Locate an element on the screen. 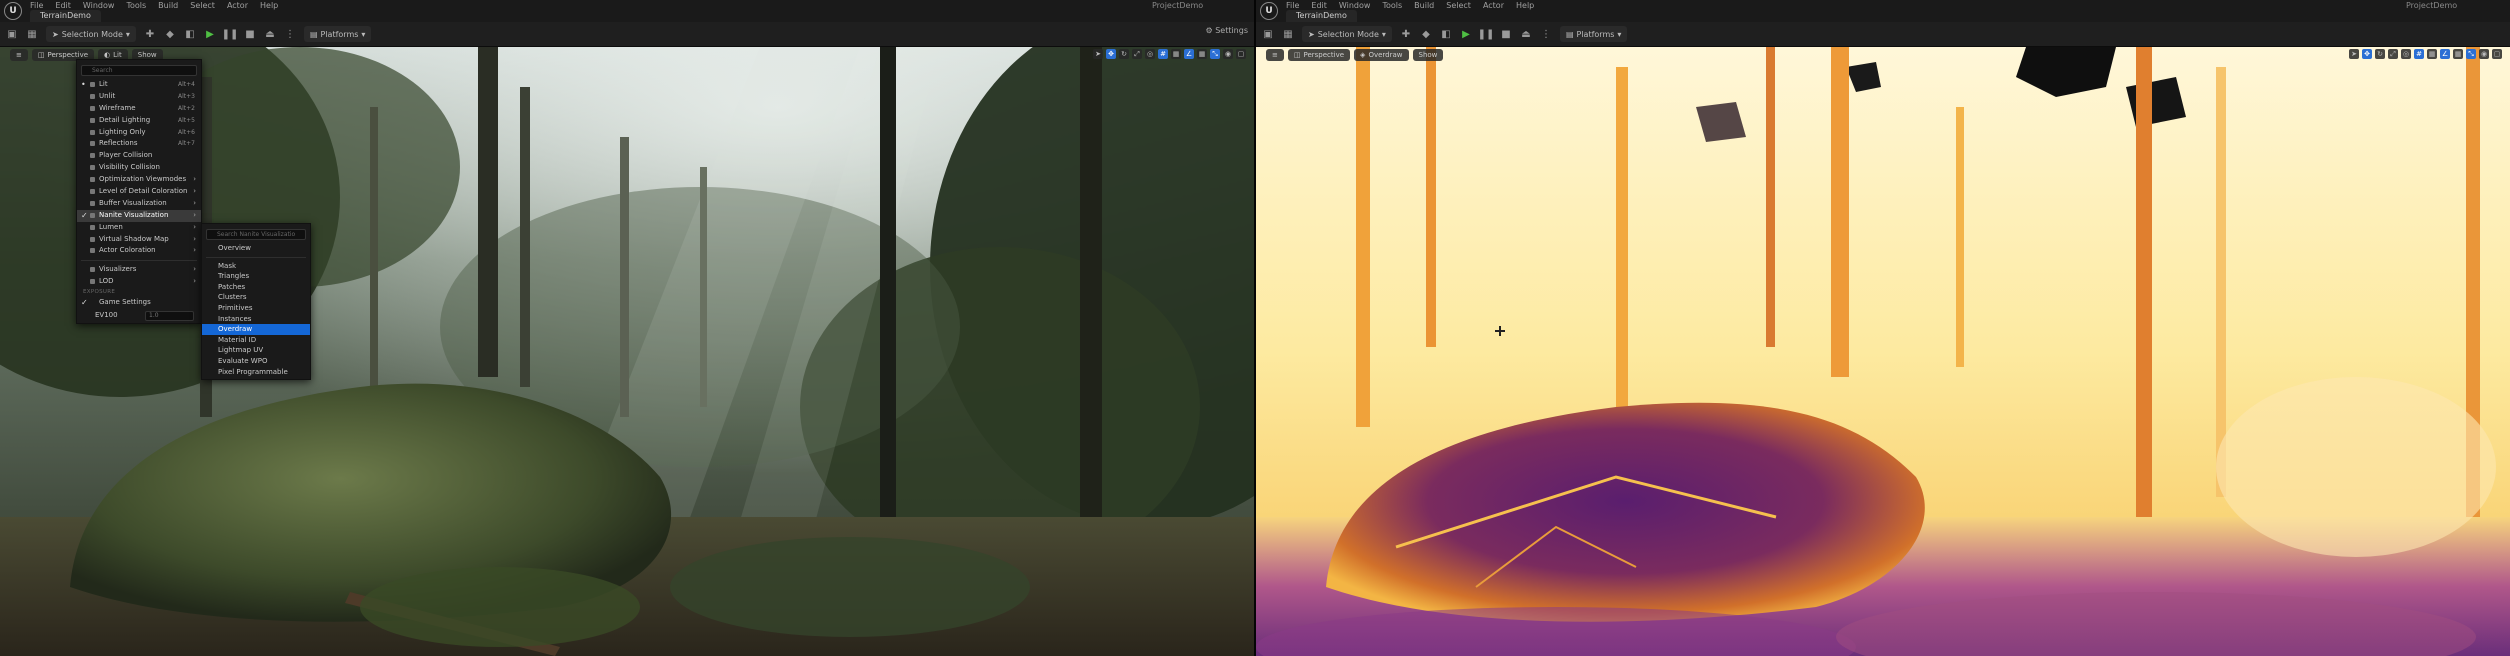  platforms-button: ▤ Platforms ▾ is located at coordinates (1593, 34).